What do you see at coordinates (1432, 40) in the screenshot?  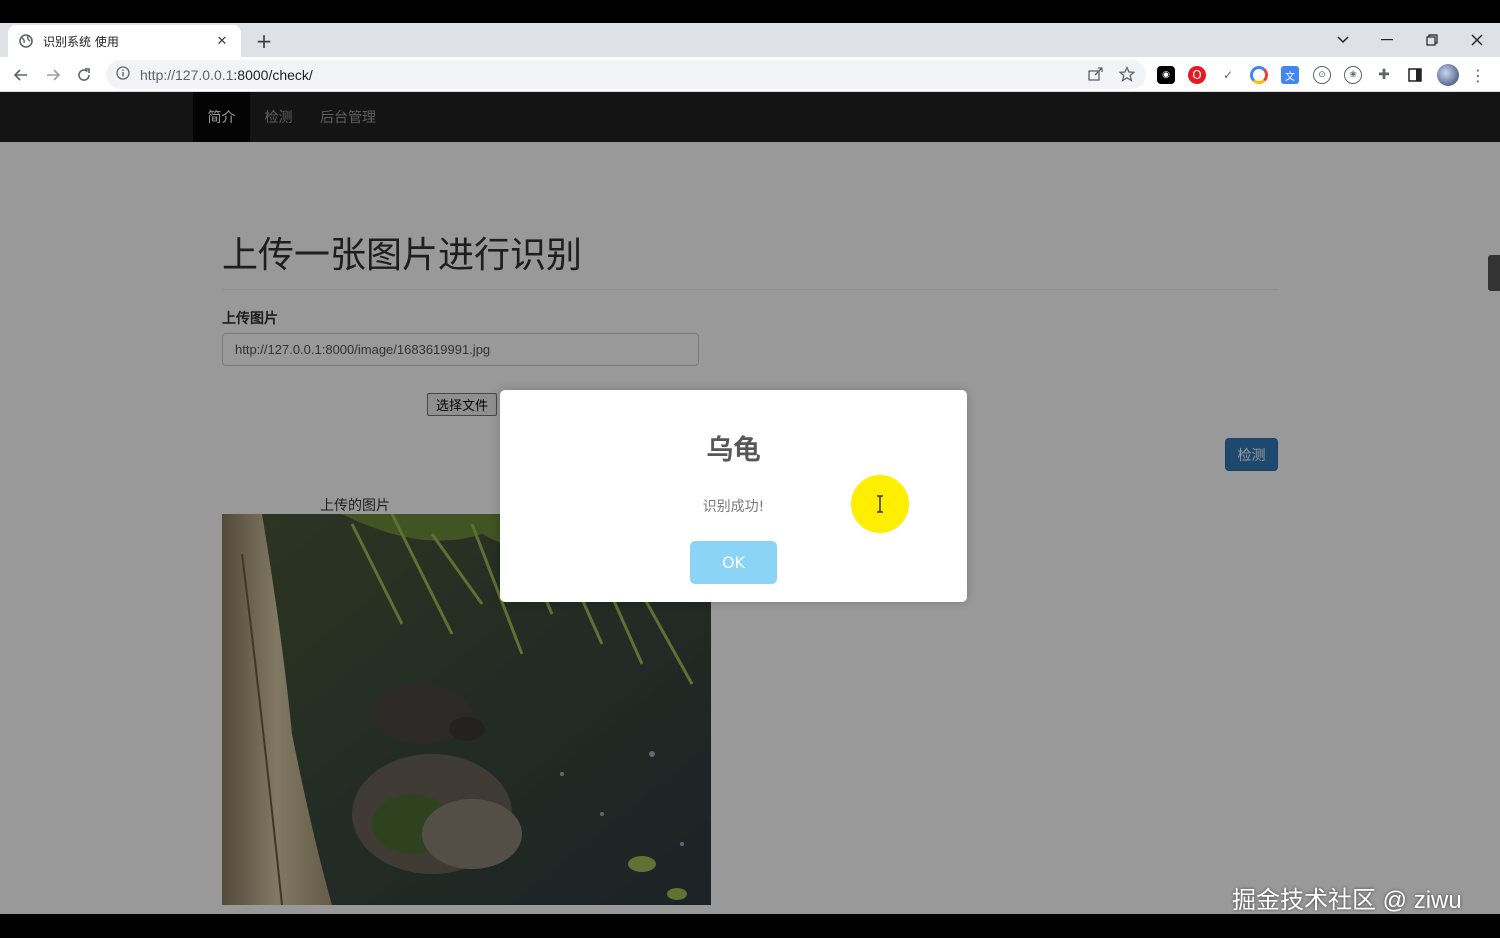 I see `restore-icon` at bounding box center [1432, 40].